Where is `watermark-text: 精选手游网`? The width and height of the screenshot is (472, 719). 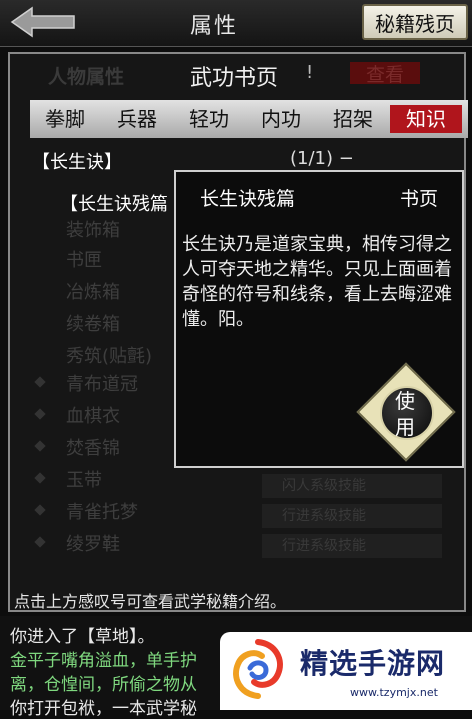 watermark-text: 精选手游网 is located at coordinates (373, 663).